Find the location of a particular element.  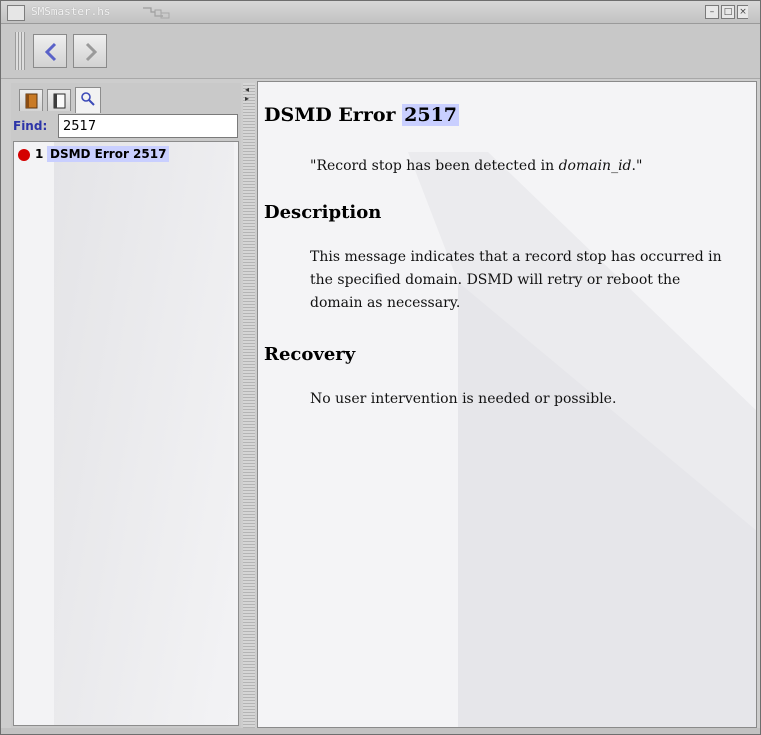

window-menu-icon is located at coordinates (16, 13).